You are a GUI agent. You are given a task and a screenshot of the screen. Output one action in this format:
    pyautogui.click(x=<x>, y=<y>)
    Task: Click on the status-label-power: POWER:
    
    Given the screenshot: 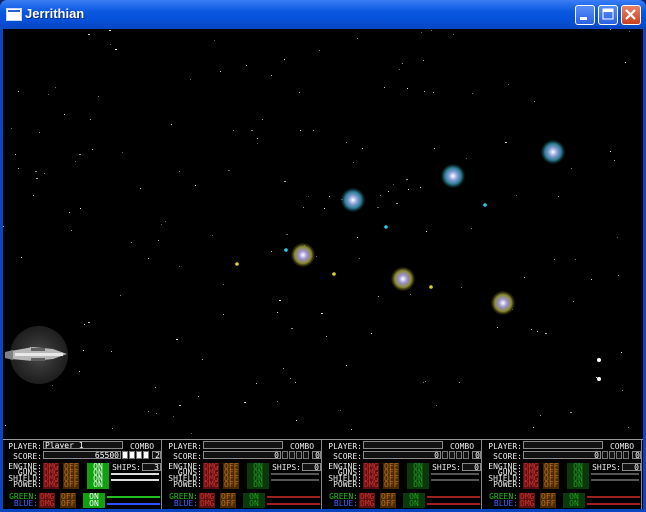 What is the action you would take?
    pyautogui.click(x=507, y=484)
    